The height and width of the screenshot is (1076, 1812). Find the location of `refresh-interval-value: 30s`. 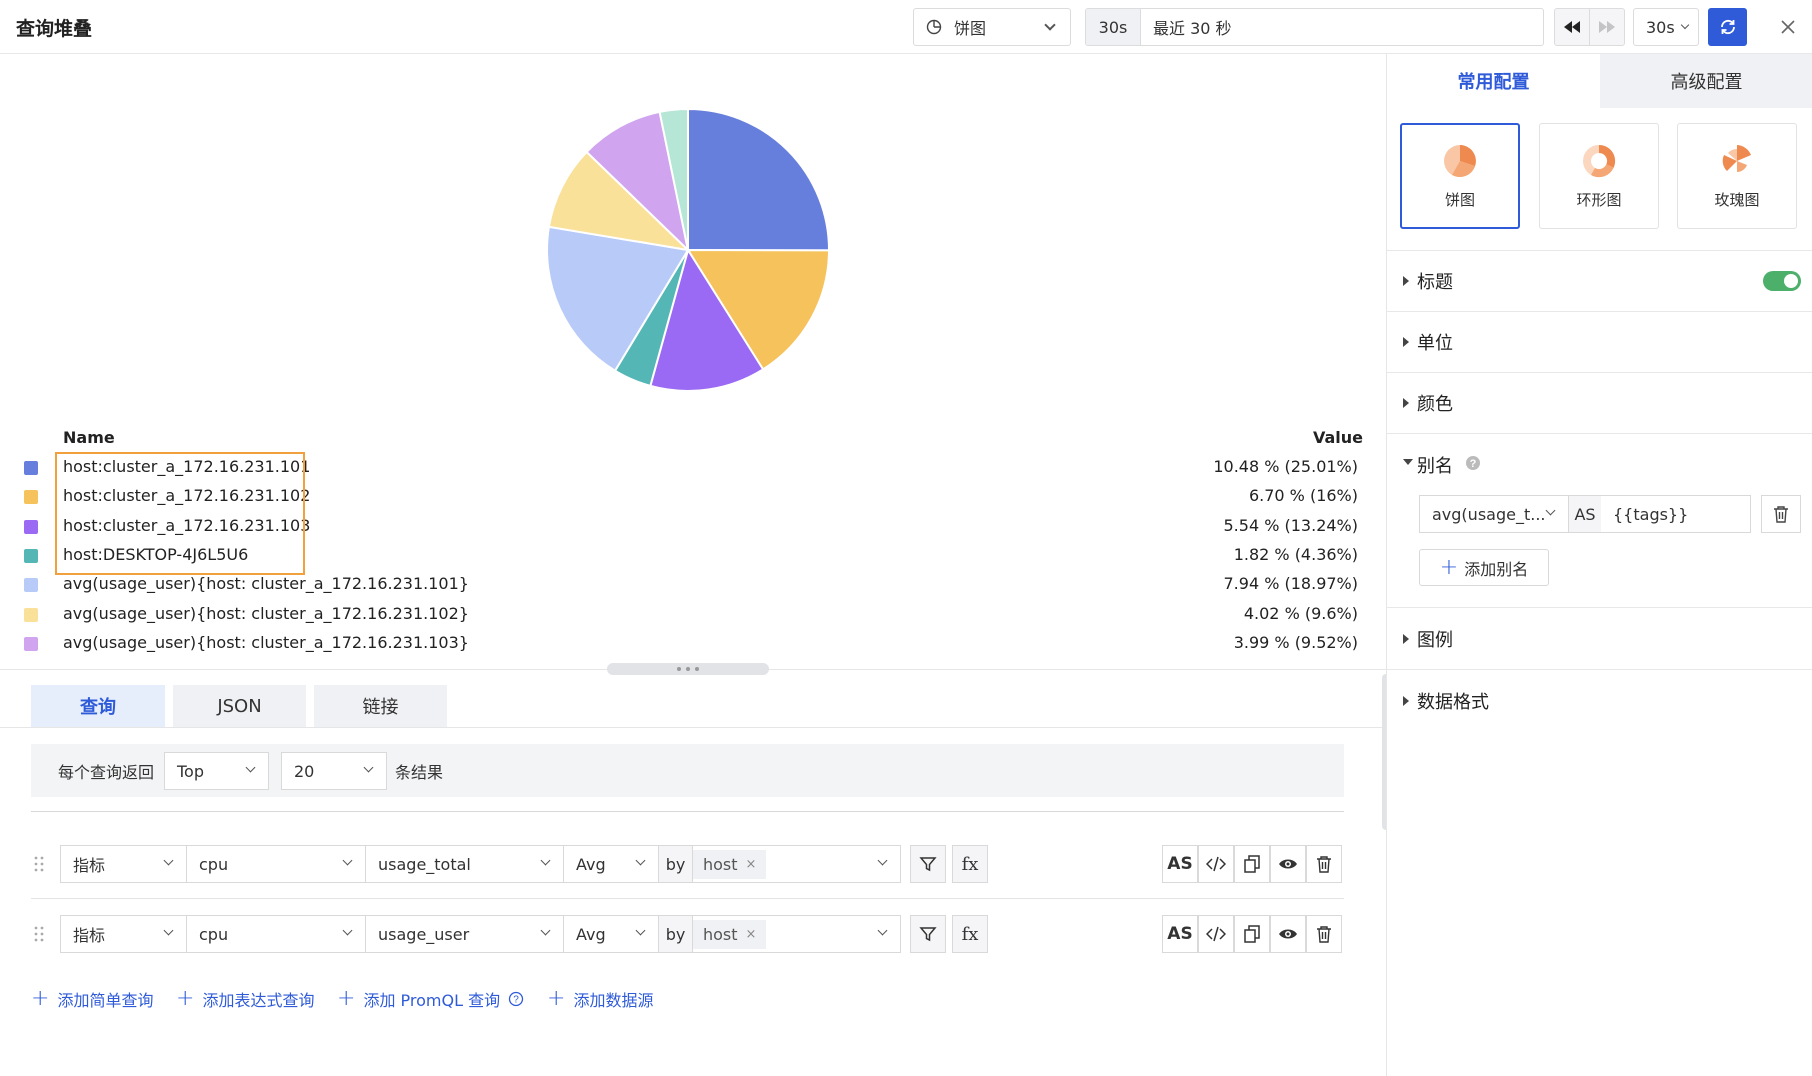

refresh-interval-value: 30s is located at coordinates (1660, 27).